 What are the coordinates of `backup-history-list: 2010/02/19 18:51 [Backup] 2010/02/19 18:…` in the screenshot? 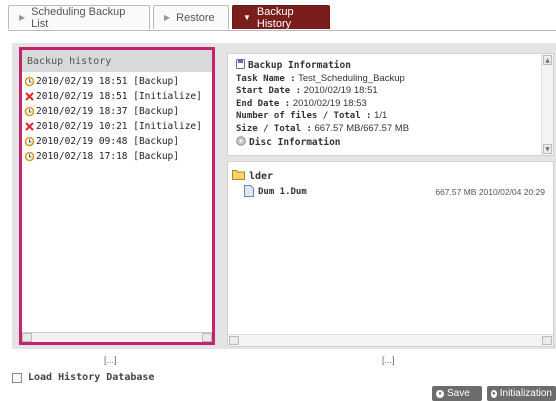 It's located at (117, 118).